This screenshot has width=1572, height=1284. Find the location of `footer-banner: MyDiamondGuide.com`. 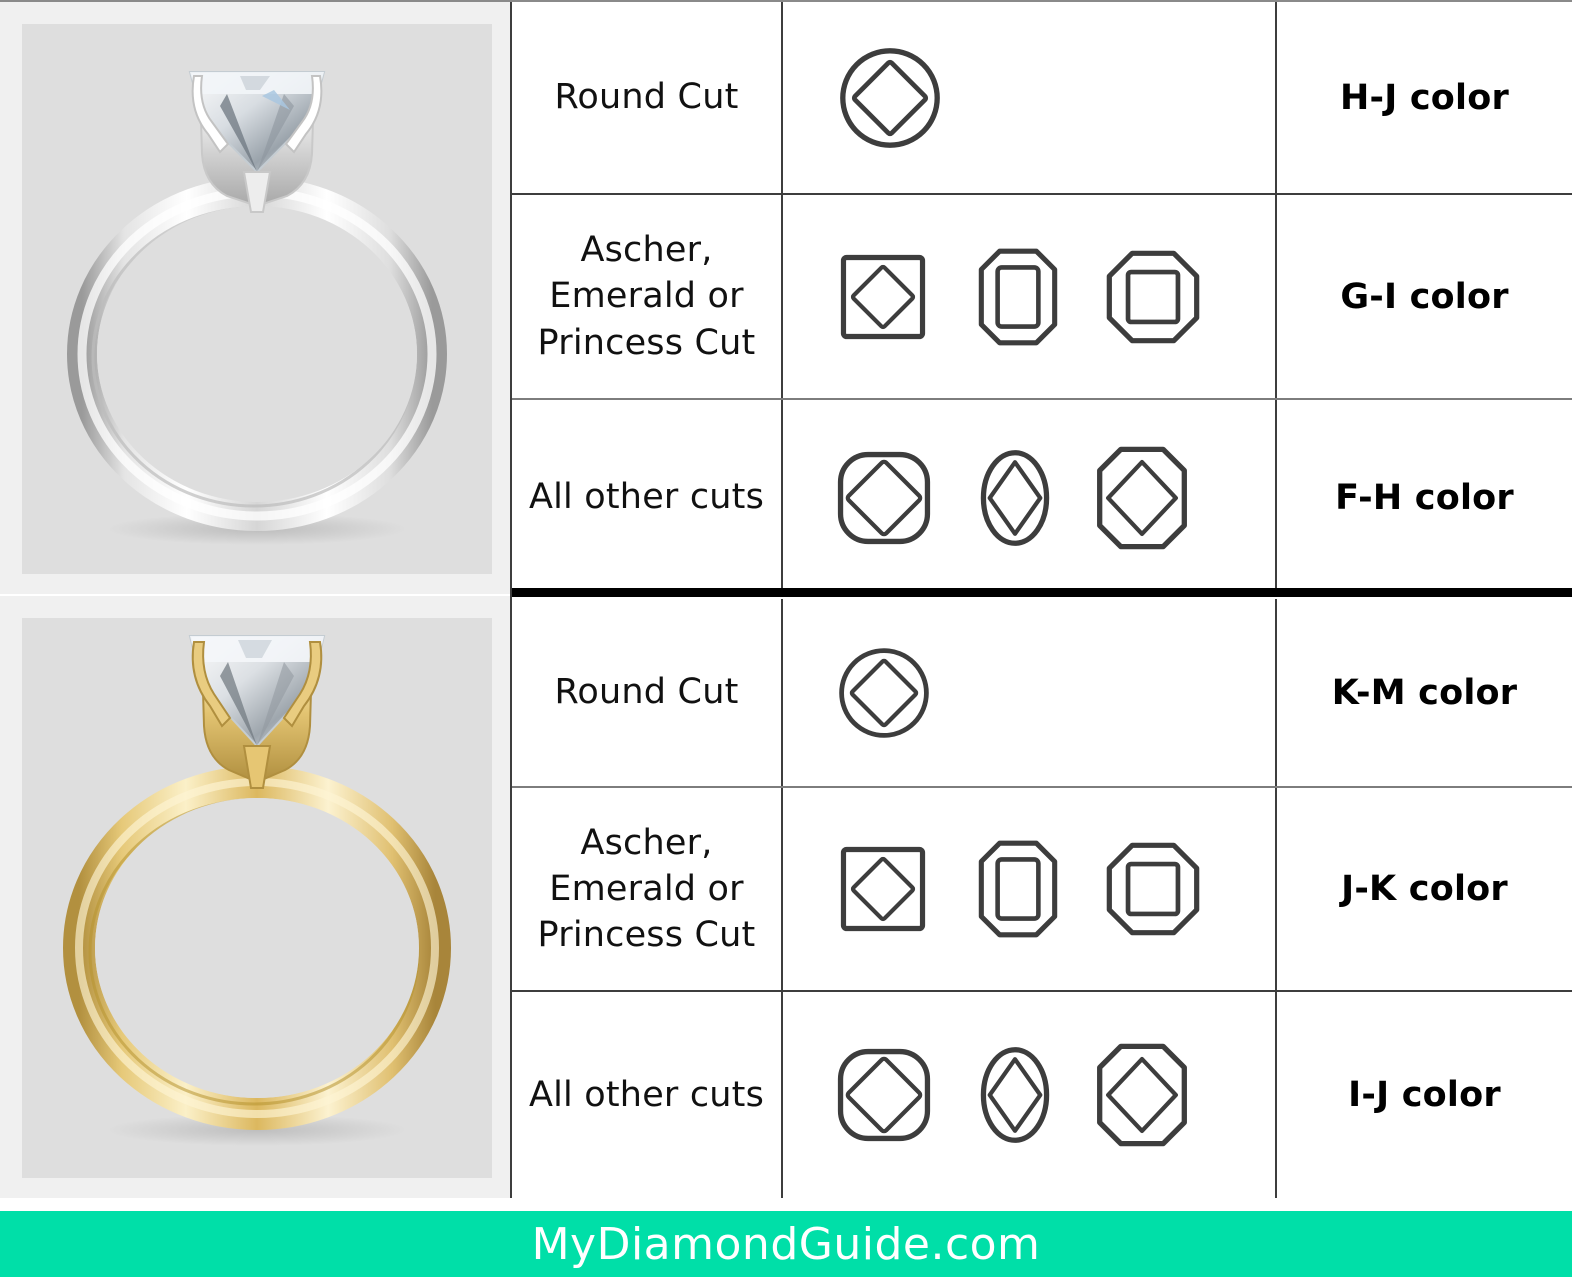

footer-banner: MyDiamondGuide.com is located at coordinates (786, 1244).